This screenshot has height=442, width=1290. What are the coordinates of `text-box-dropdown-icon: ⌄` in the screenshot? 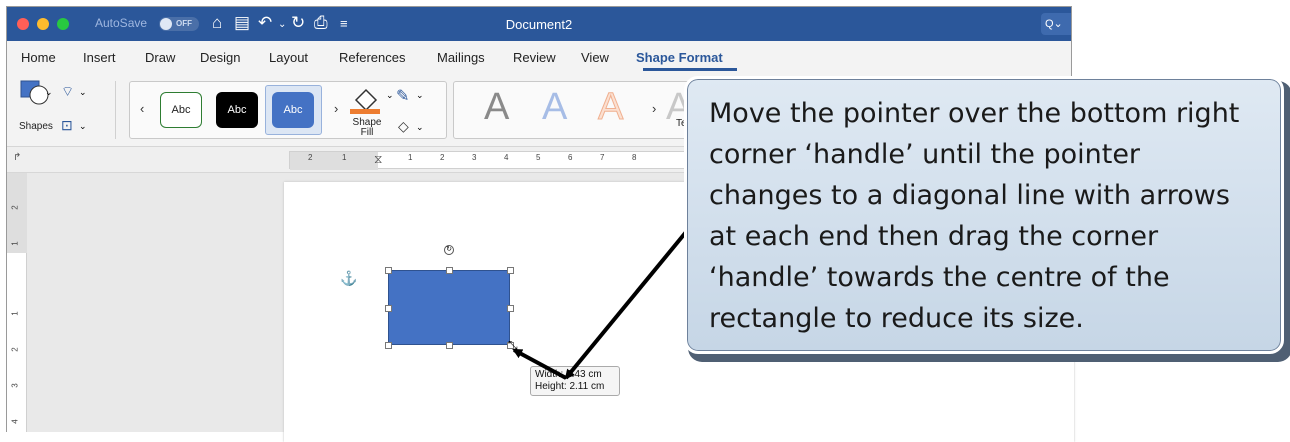 It's located at (83, 126).